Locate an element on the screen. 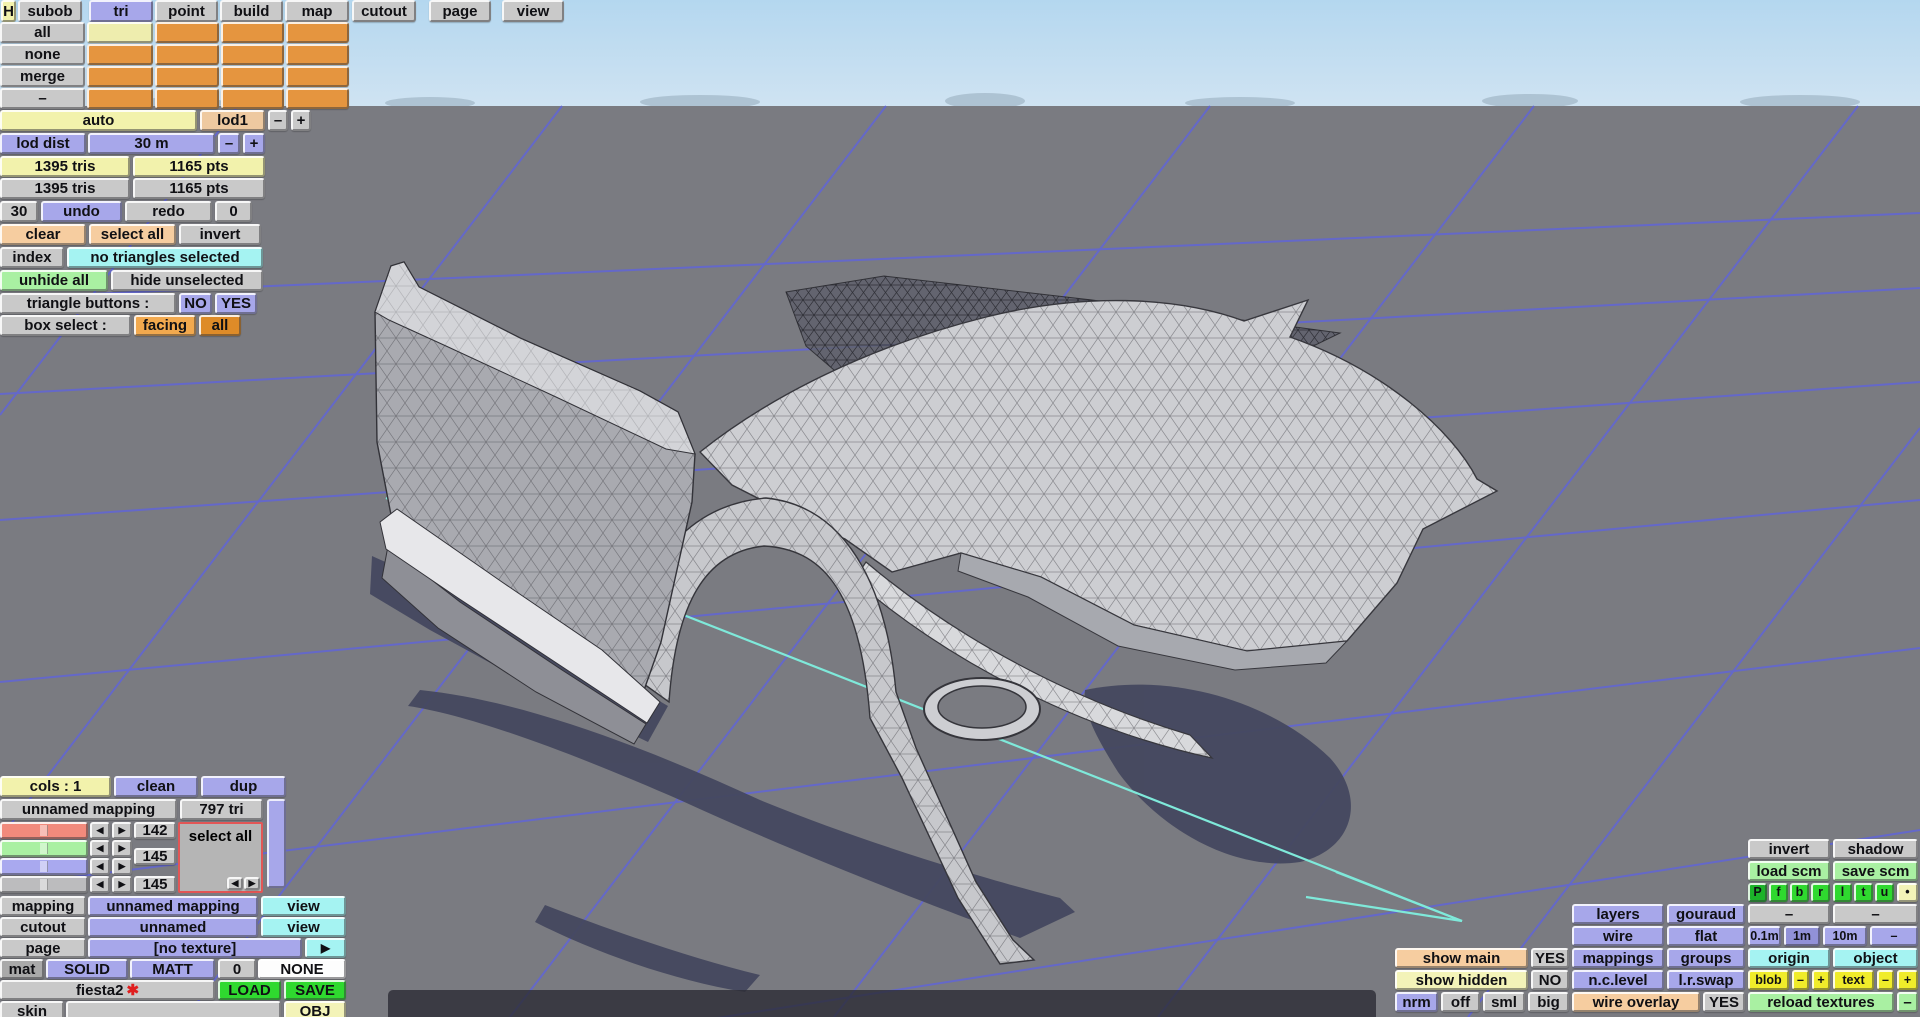 The image size is (1920, 1017). groups-button: groups is located at coordinates (1706, 958).